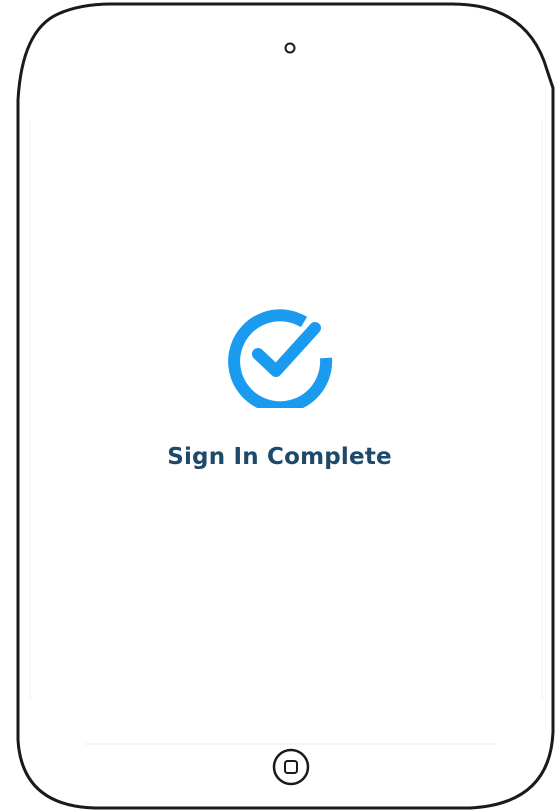  I want to click on check-circle-icon, so click(279, 358).